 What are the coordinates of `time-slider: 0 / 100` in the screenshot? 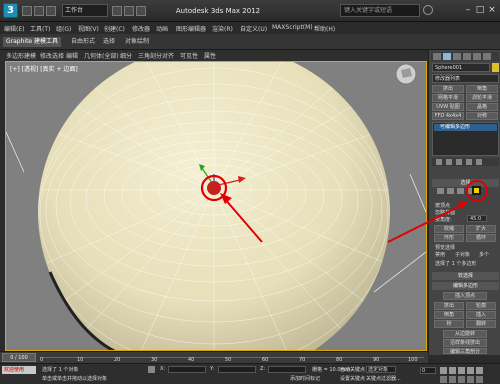 It's located at (19, 357).